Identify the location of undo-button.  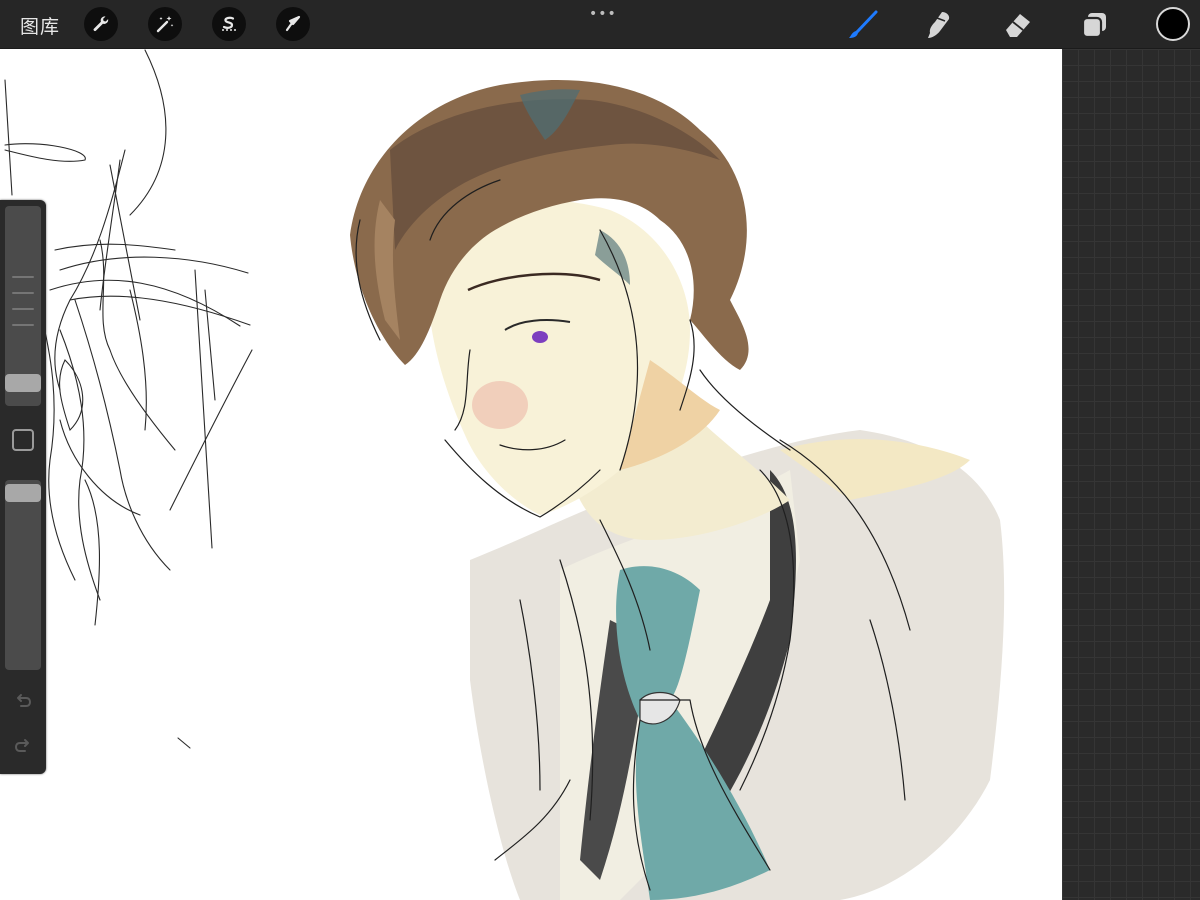
(23, 701).